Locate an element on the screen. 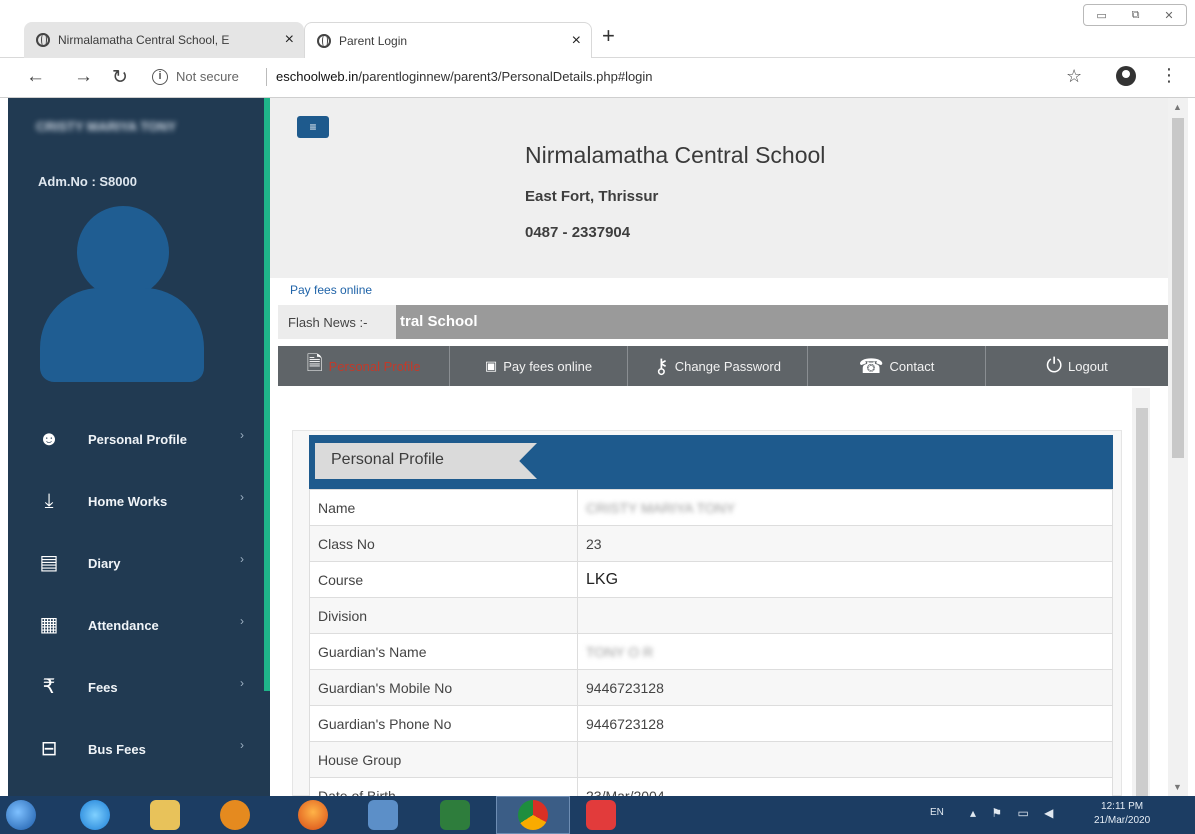 This screenshot has width=1195, height=834. sidebar-item-bus-fees: ⊟ Bus Fees › is located at coordinates (136, 754).